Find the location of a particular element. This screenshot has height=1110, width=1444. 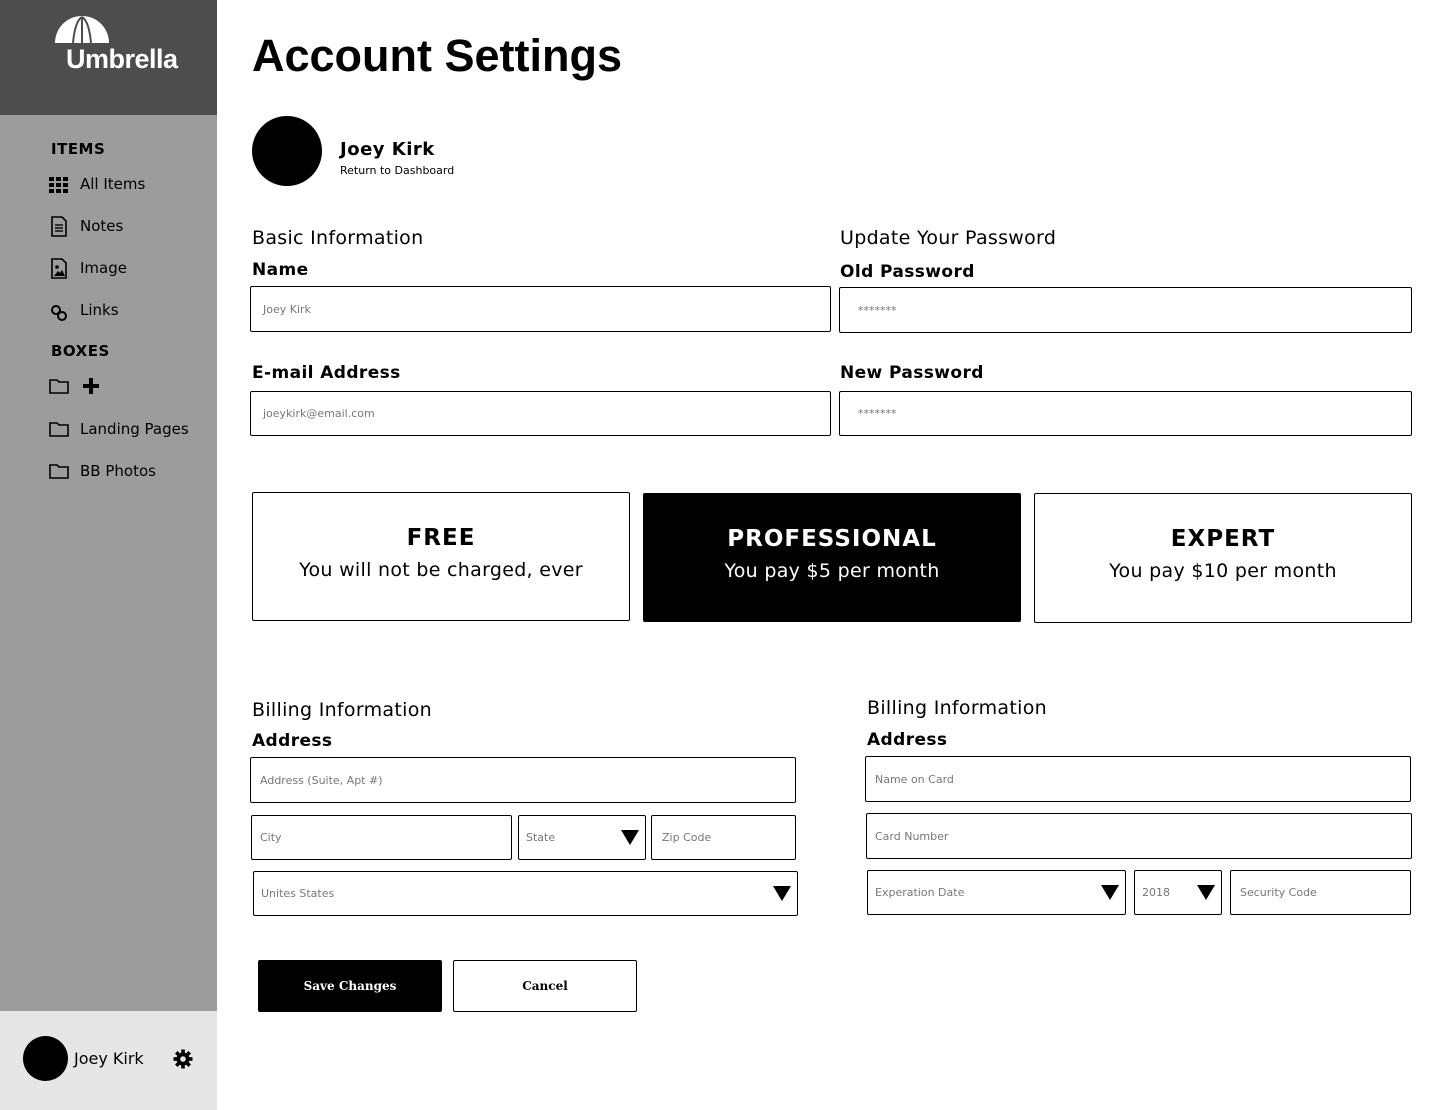

name-field: Joey Kirk is located at coordinates (540, 309).